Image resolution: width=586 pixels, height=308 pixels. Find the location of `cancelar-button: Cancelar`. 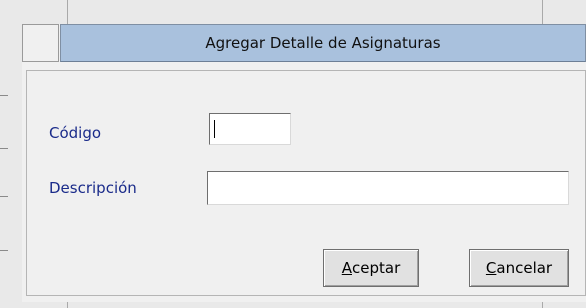

cancelar-button: Cancelar is located at coordinates (519, 268).